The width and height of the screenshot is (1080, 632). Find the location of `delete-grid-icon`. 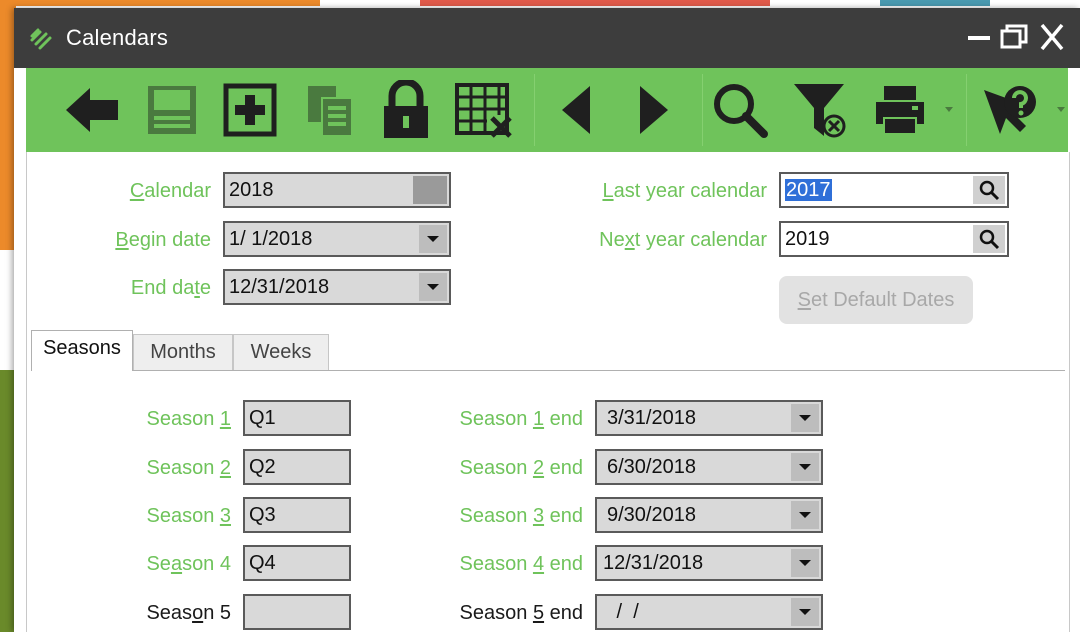

delete-grid-icon is located at coordinates (483, 110).